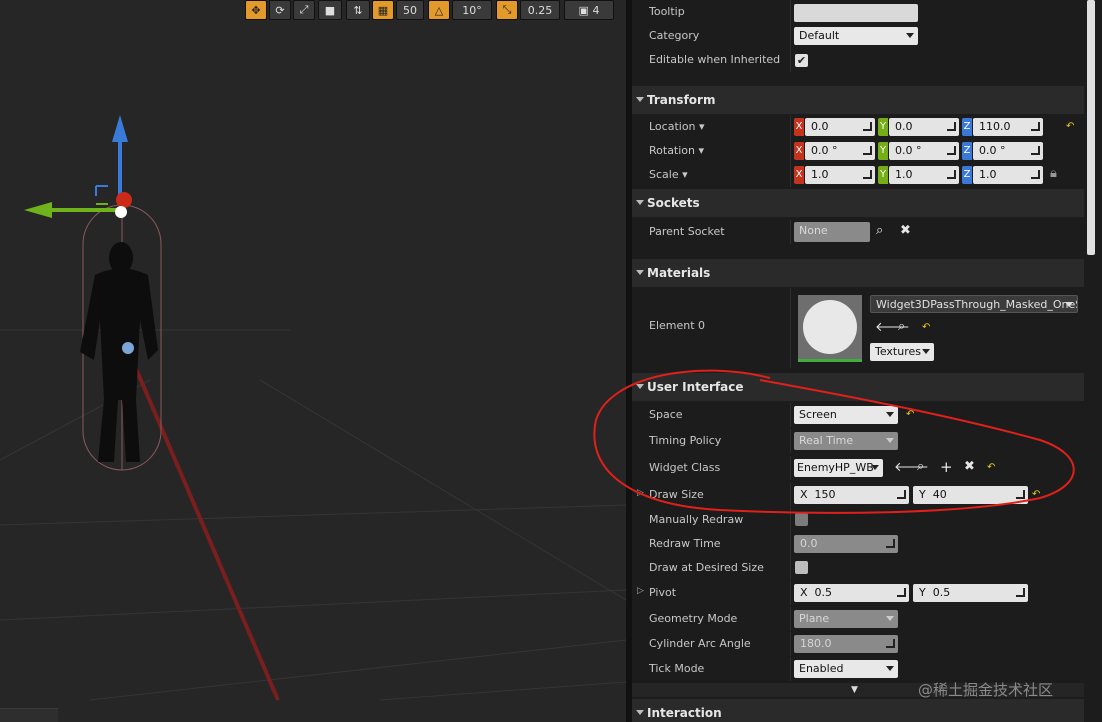 The image size is (1102, 722). What do you see at coordinates (715, 59) in the screenshot?
I see `editable-label: Editable when Inherited` at bounding box center [715, 59].